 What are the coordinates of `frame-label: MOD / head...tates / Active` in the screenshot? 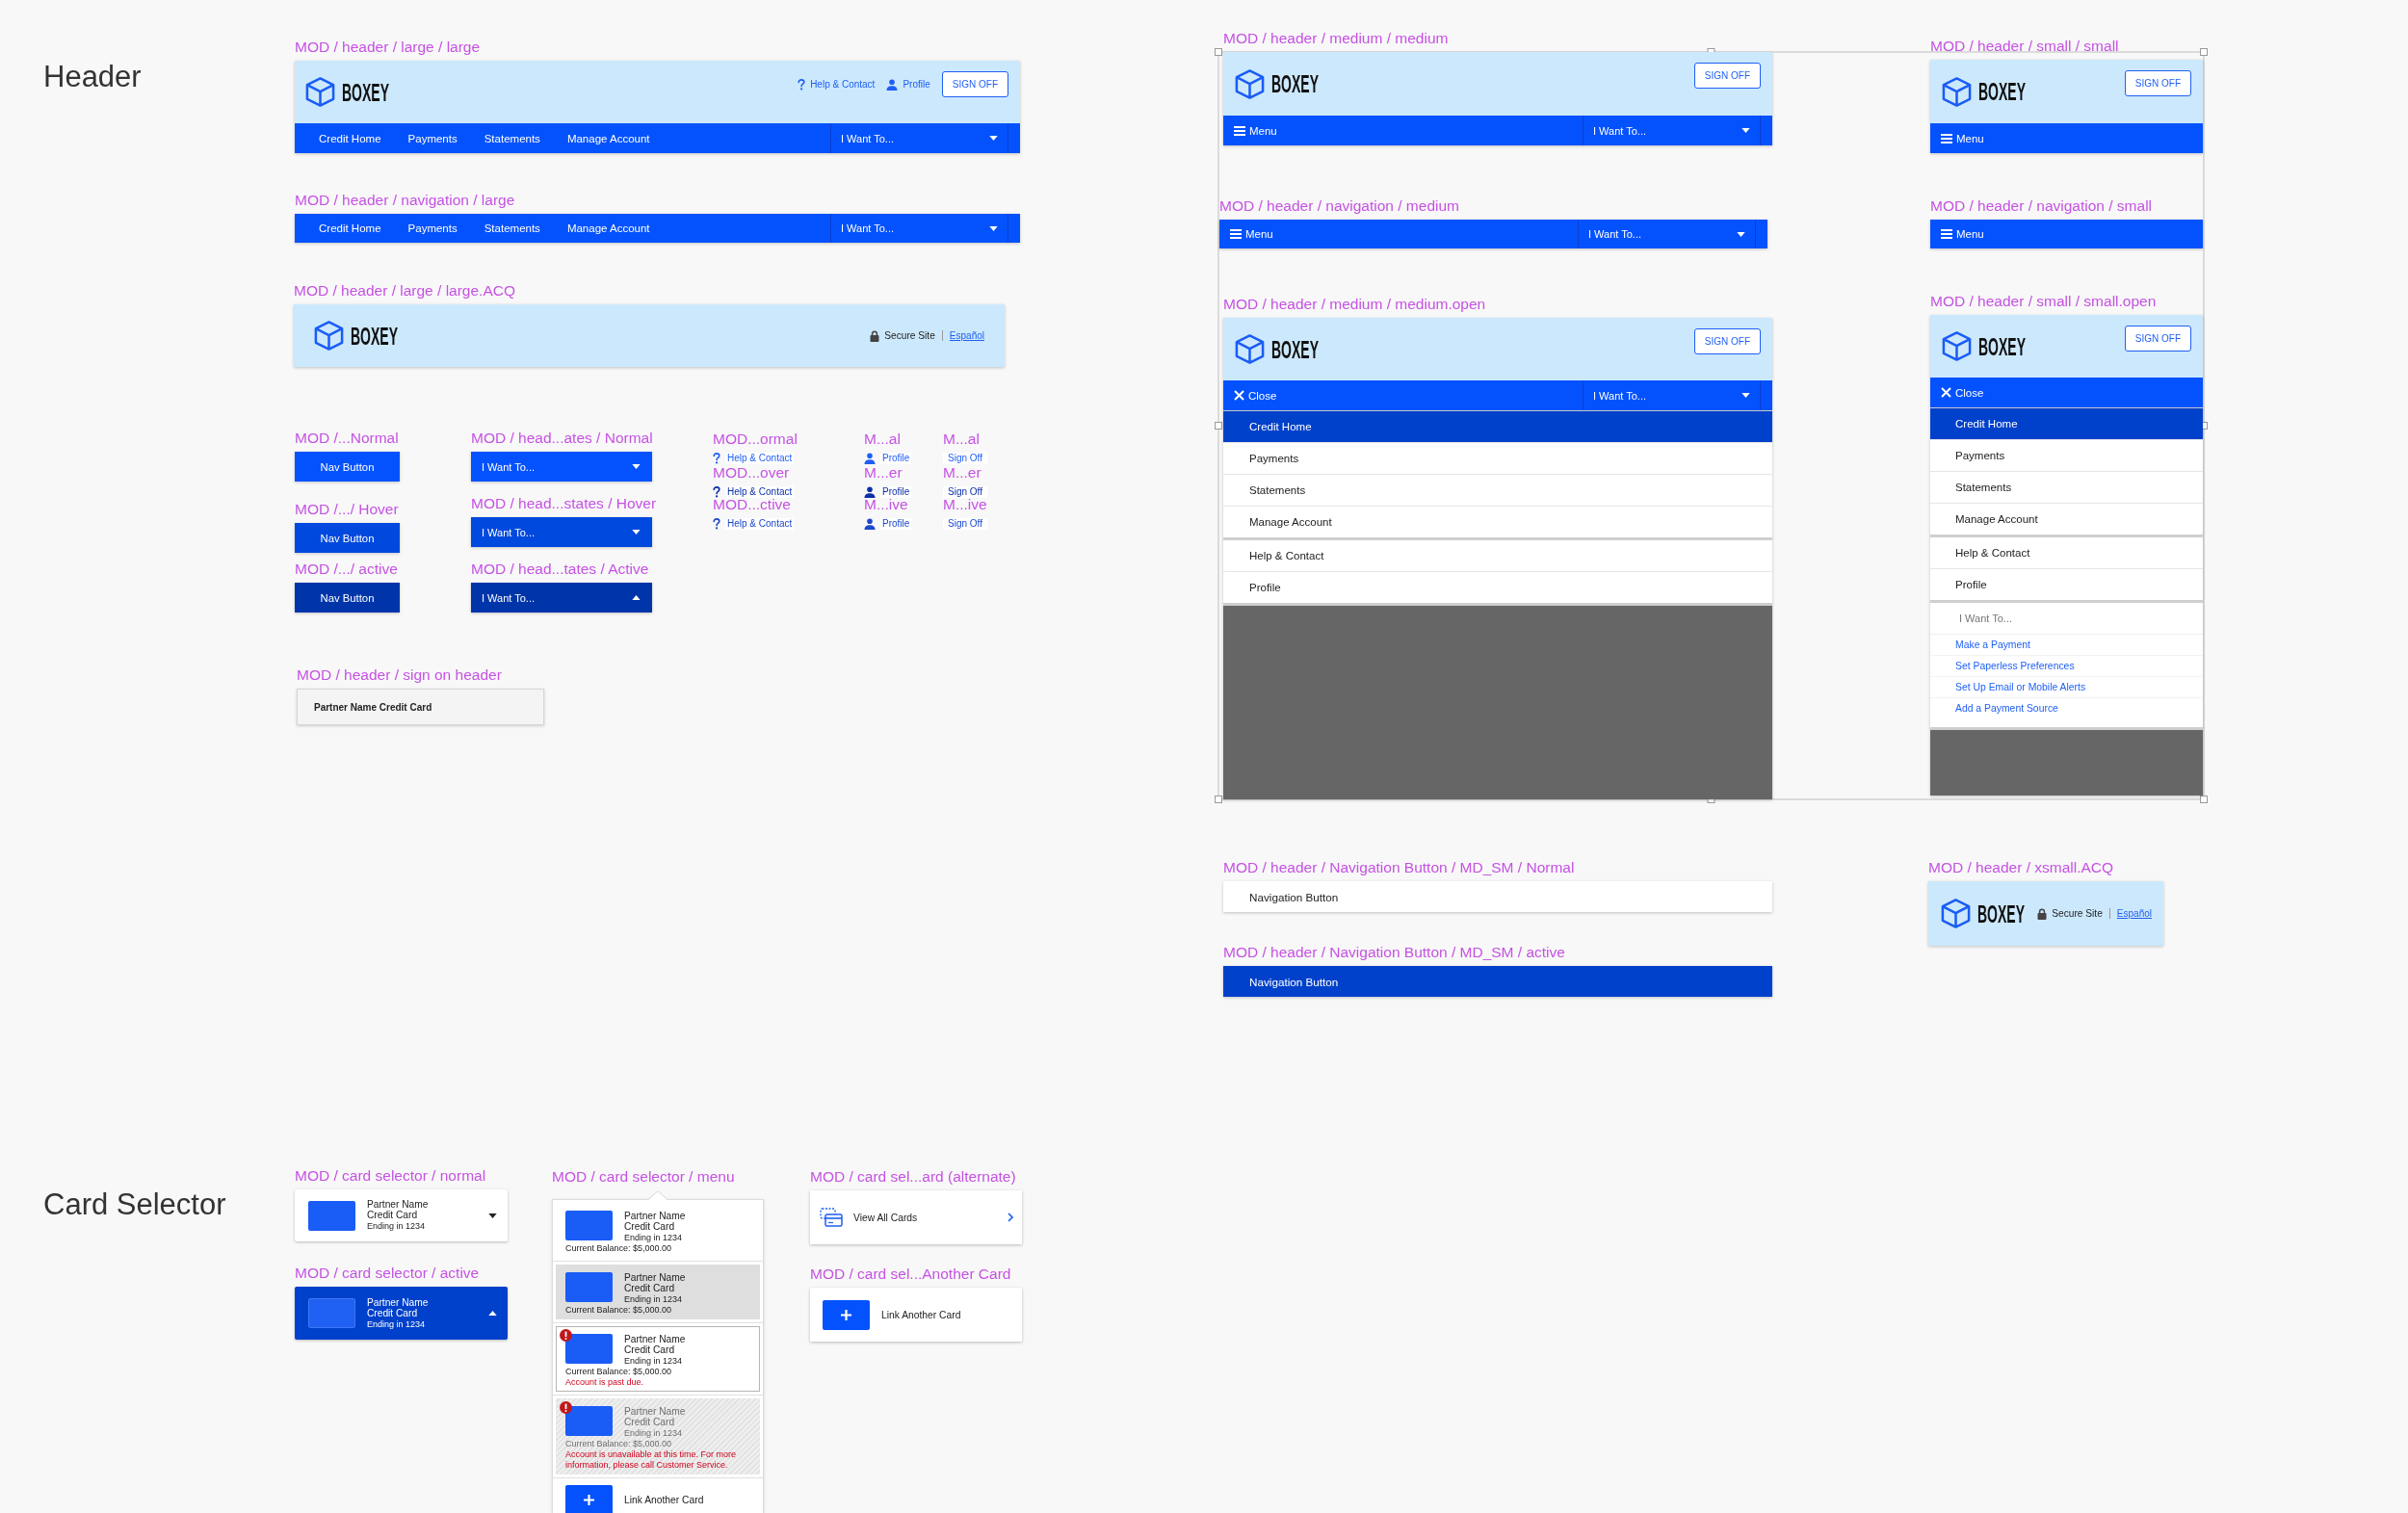 It's located at (560, 569).